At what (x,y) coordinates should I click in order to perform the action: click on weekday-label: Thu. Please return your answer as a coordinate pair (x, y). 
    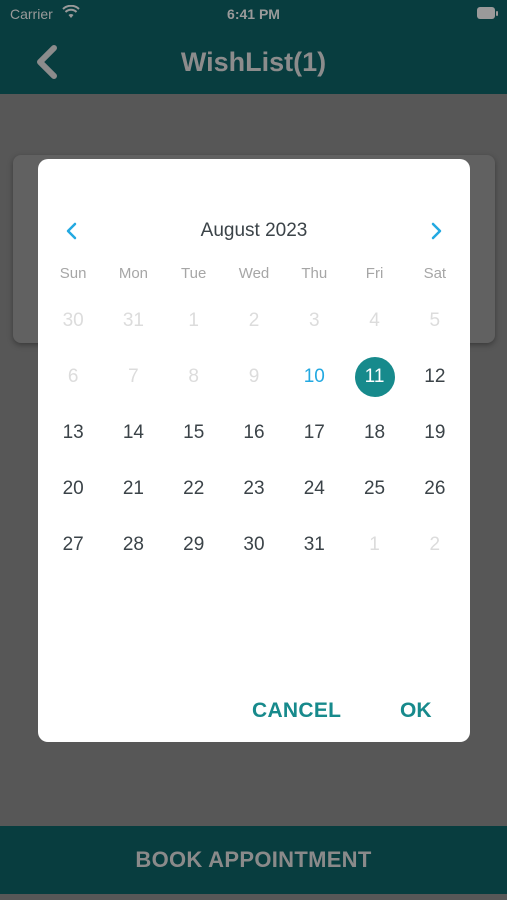
    Looking at the image, I should click on (314, 273).